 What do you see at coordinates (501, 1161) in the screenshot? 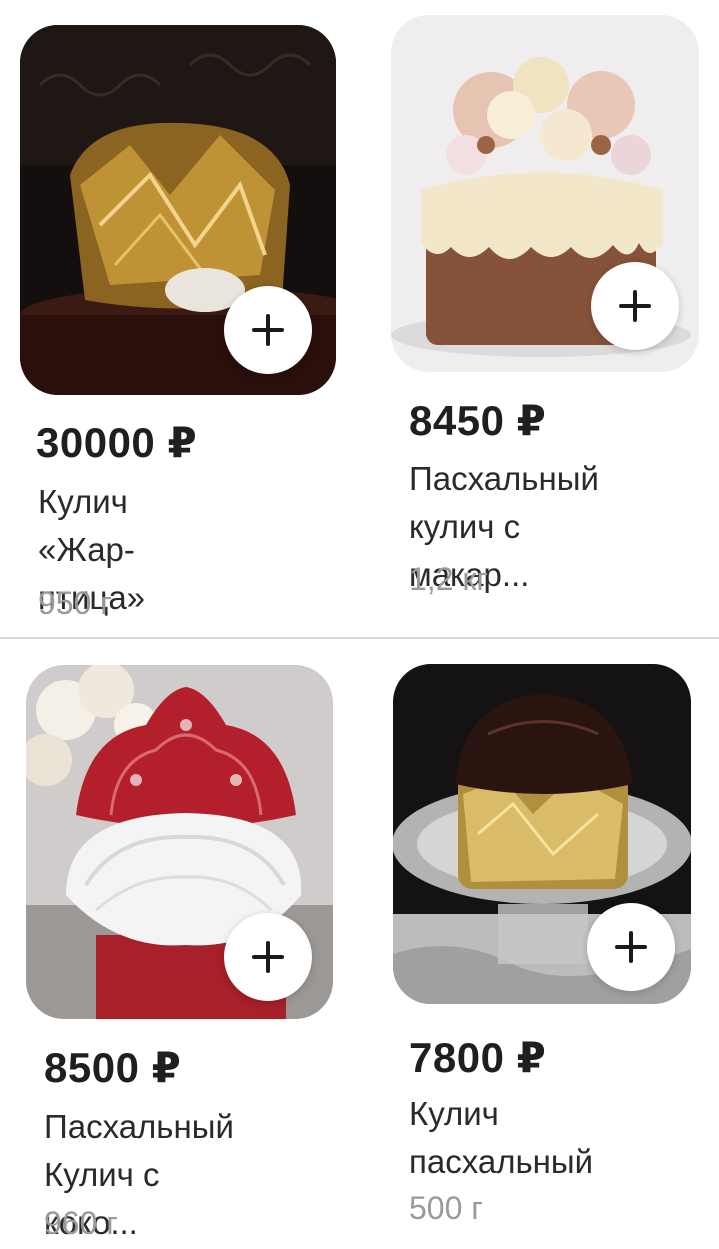
I see `product-name-line: пасхальный` at bounding box center [501, 1161].